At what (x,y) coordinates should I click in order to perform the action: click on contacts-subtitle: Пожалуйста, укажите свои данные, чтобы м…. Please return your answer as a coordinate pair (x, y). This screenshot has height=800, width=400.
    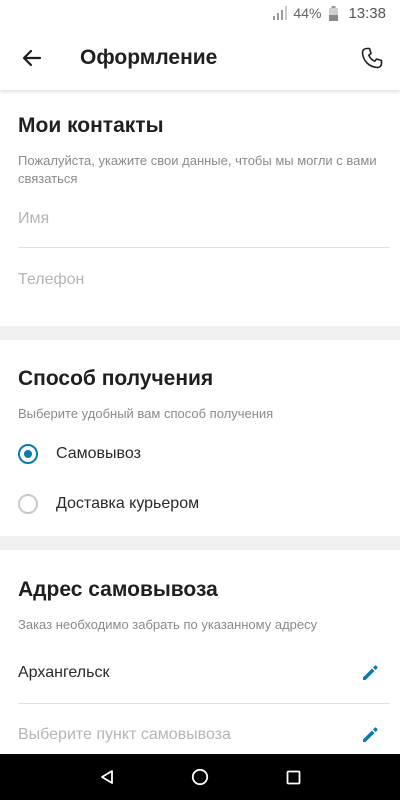
    Looking at the image, I should click on (197, 169).